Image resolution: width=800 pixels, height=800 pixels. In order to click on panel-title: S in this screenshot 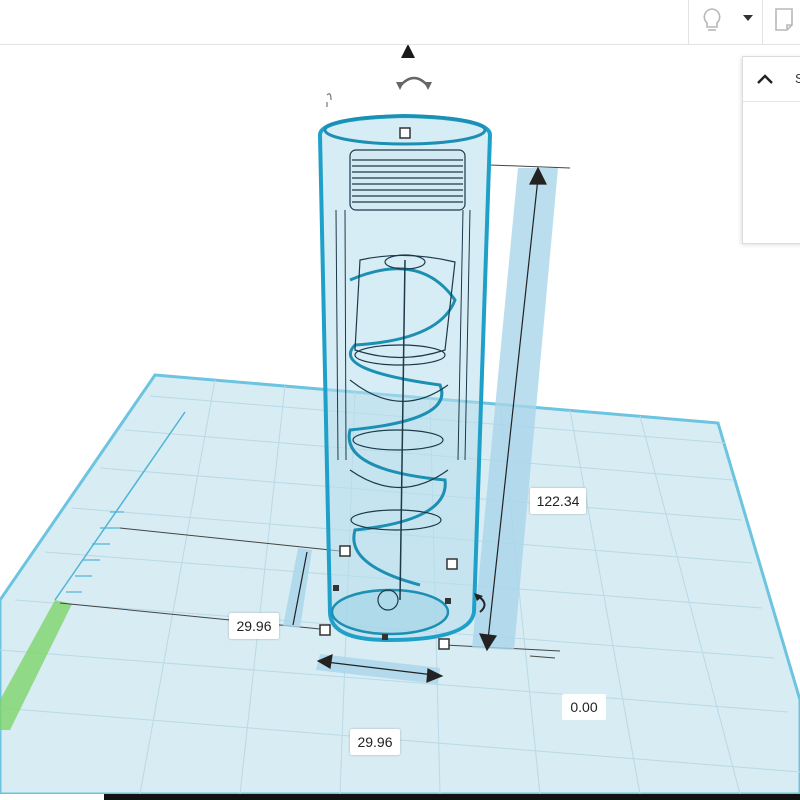, I will do `click(797, 78)`.